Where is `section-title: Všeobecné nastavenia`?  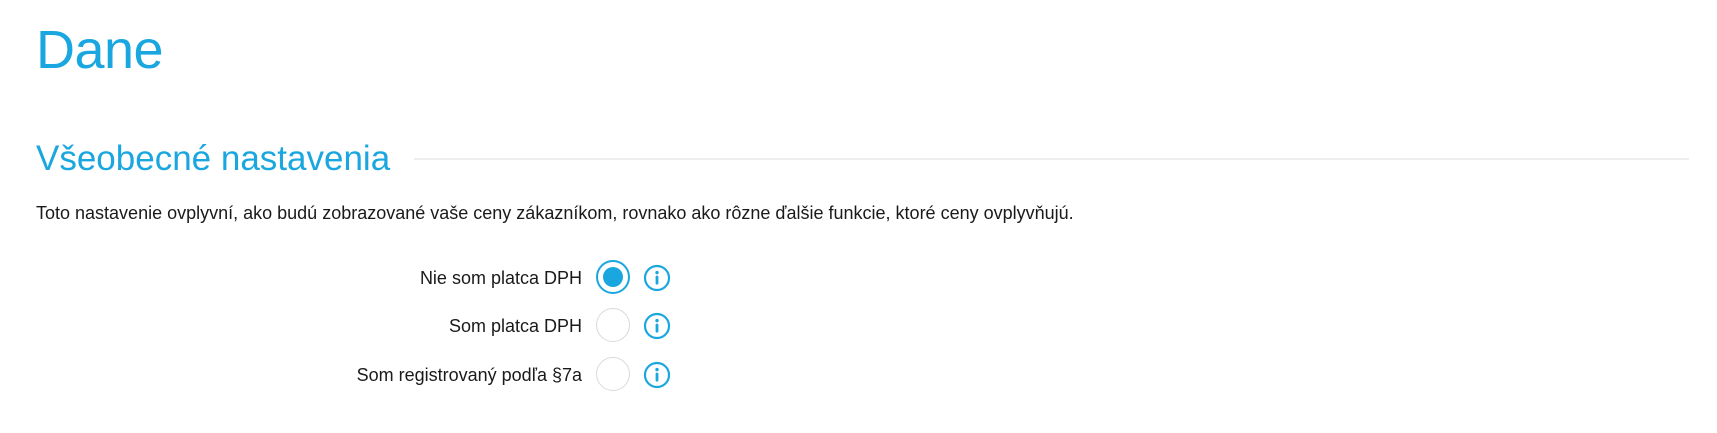
section-title: Všeobecné nastavenia is located at coordinates (213, 158).